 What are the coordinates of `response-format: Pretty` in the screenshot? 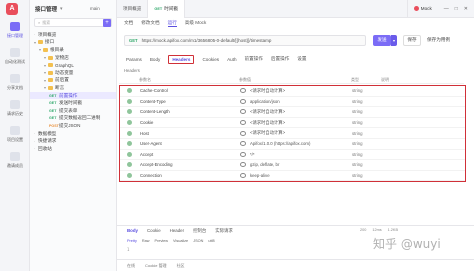 It's located at (132, 241).